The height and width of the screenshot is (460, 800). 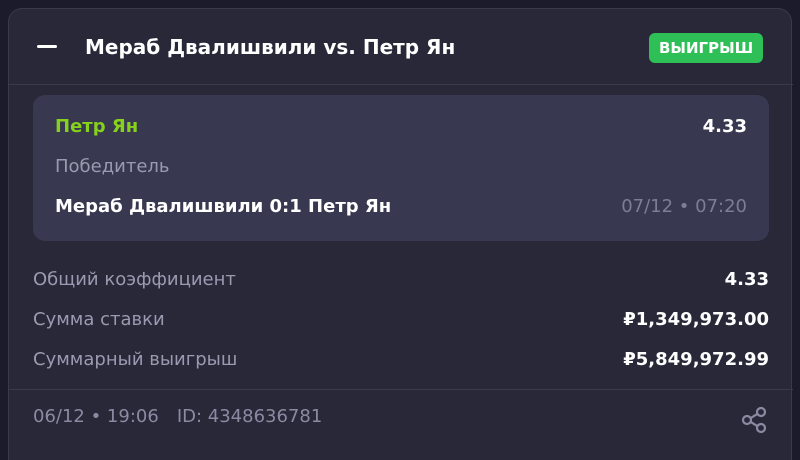 What do you see at coordinates (754, 420) in the screenshot?
I see `share-icon` at bounding box center [754, 420].